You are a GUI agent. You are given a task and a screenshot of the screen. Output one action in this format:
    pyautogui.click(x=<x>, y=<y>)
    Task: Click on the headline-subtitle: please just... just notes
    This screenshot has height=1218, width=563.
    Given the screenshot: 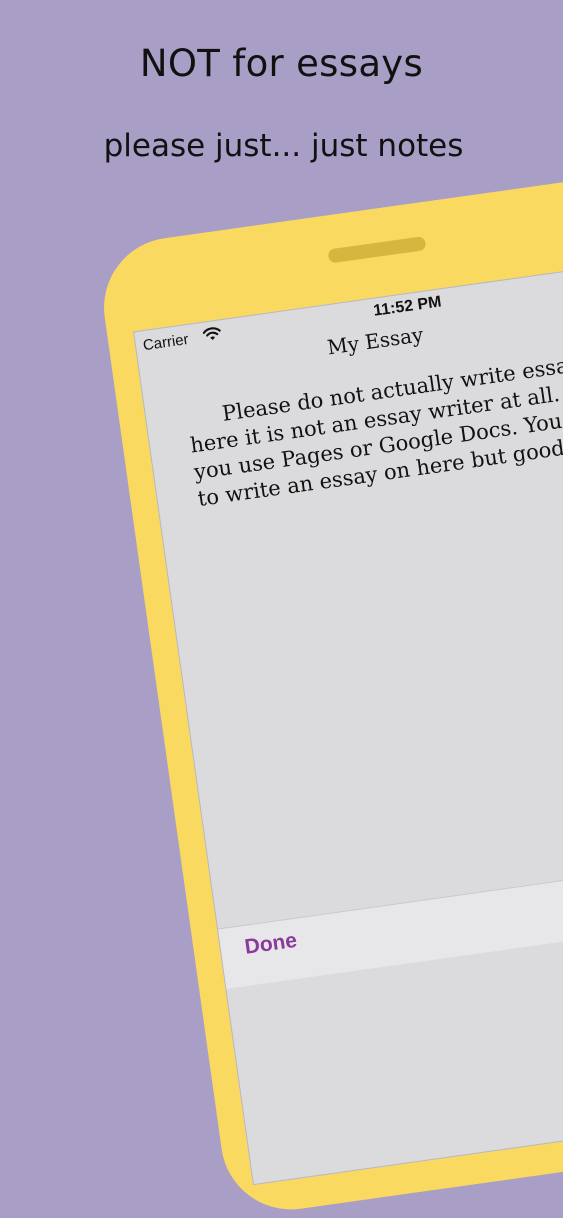 What is the action you would take?
    pyautogui.click(x=283, y=146)
    